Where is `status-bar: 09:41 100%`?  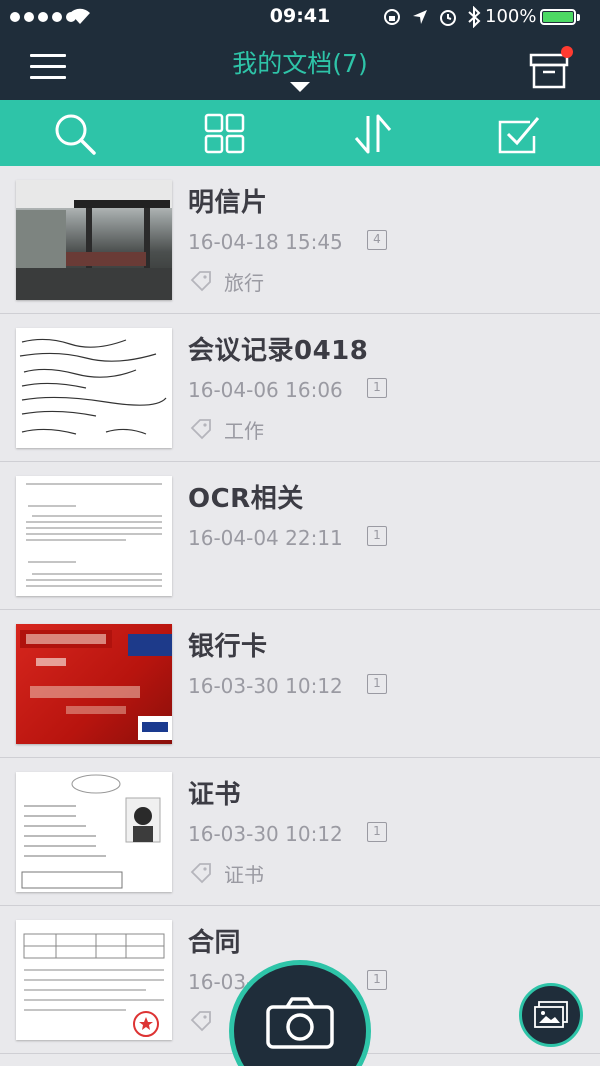 status-bar: 09:41 100% is located at coordinates (300, 17).